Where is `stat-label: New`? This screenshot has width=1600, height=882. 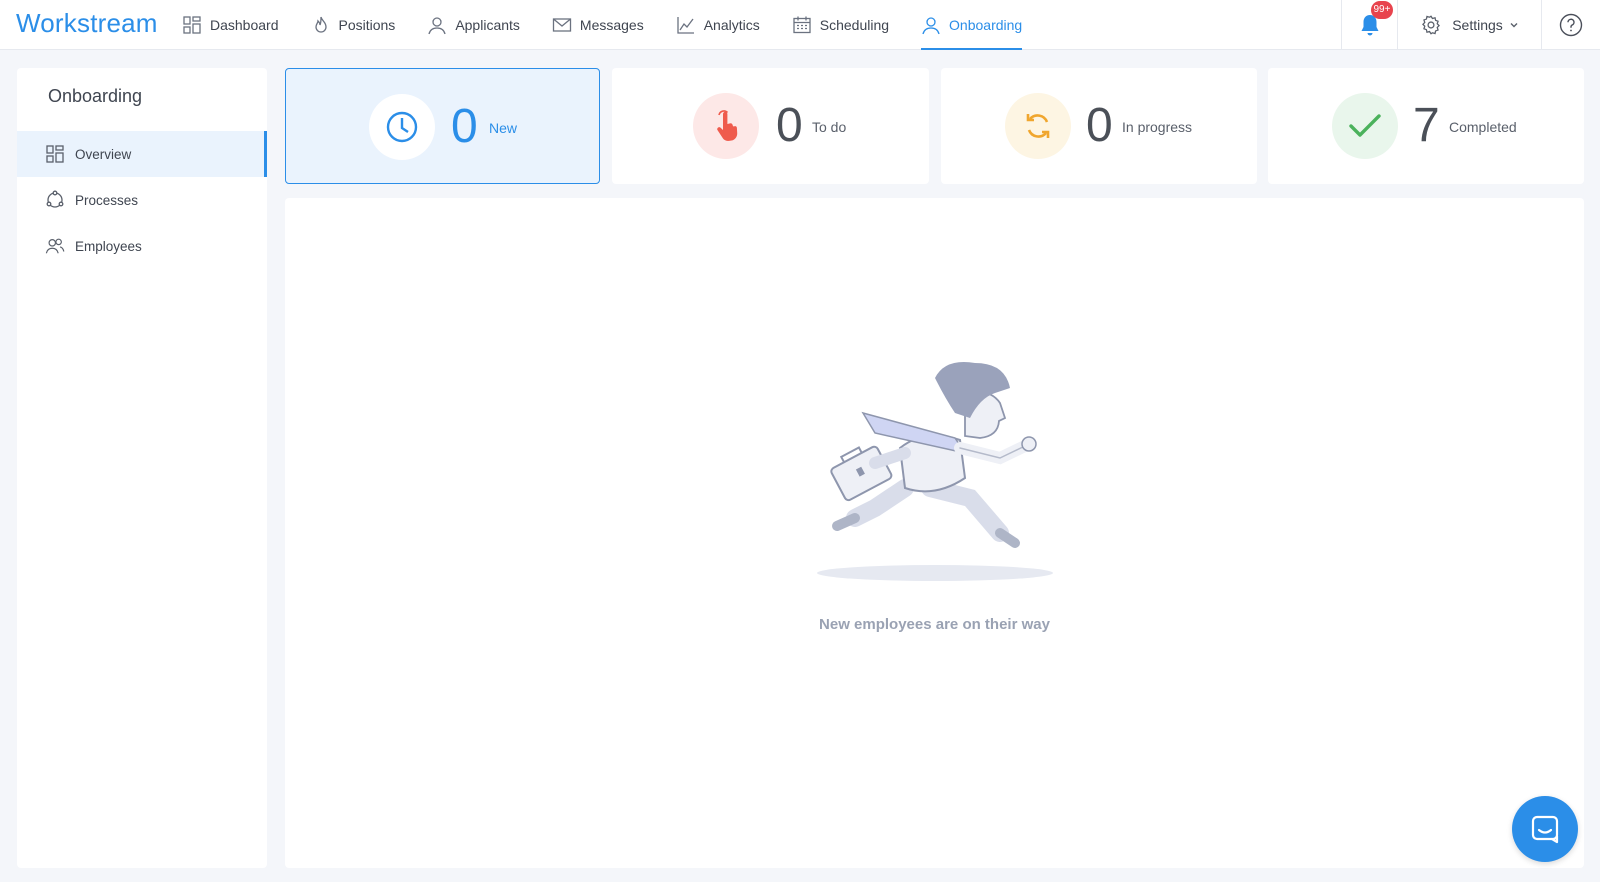 stat-label: New is located at coordinates (503, 128).